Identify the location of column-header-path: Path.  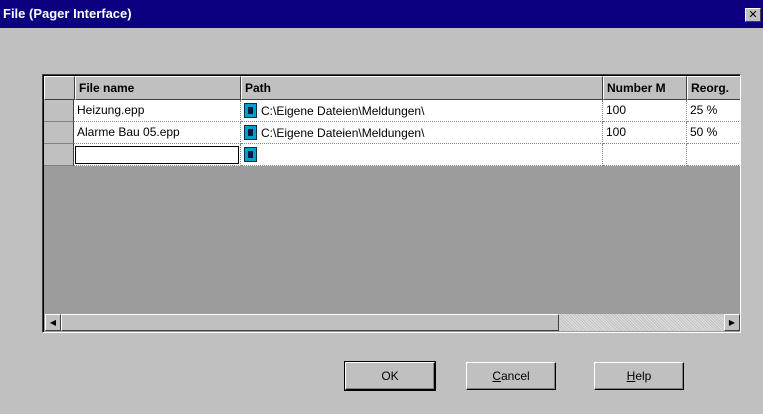
(422, 88).